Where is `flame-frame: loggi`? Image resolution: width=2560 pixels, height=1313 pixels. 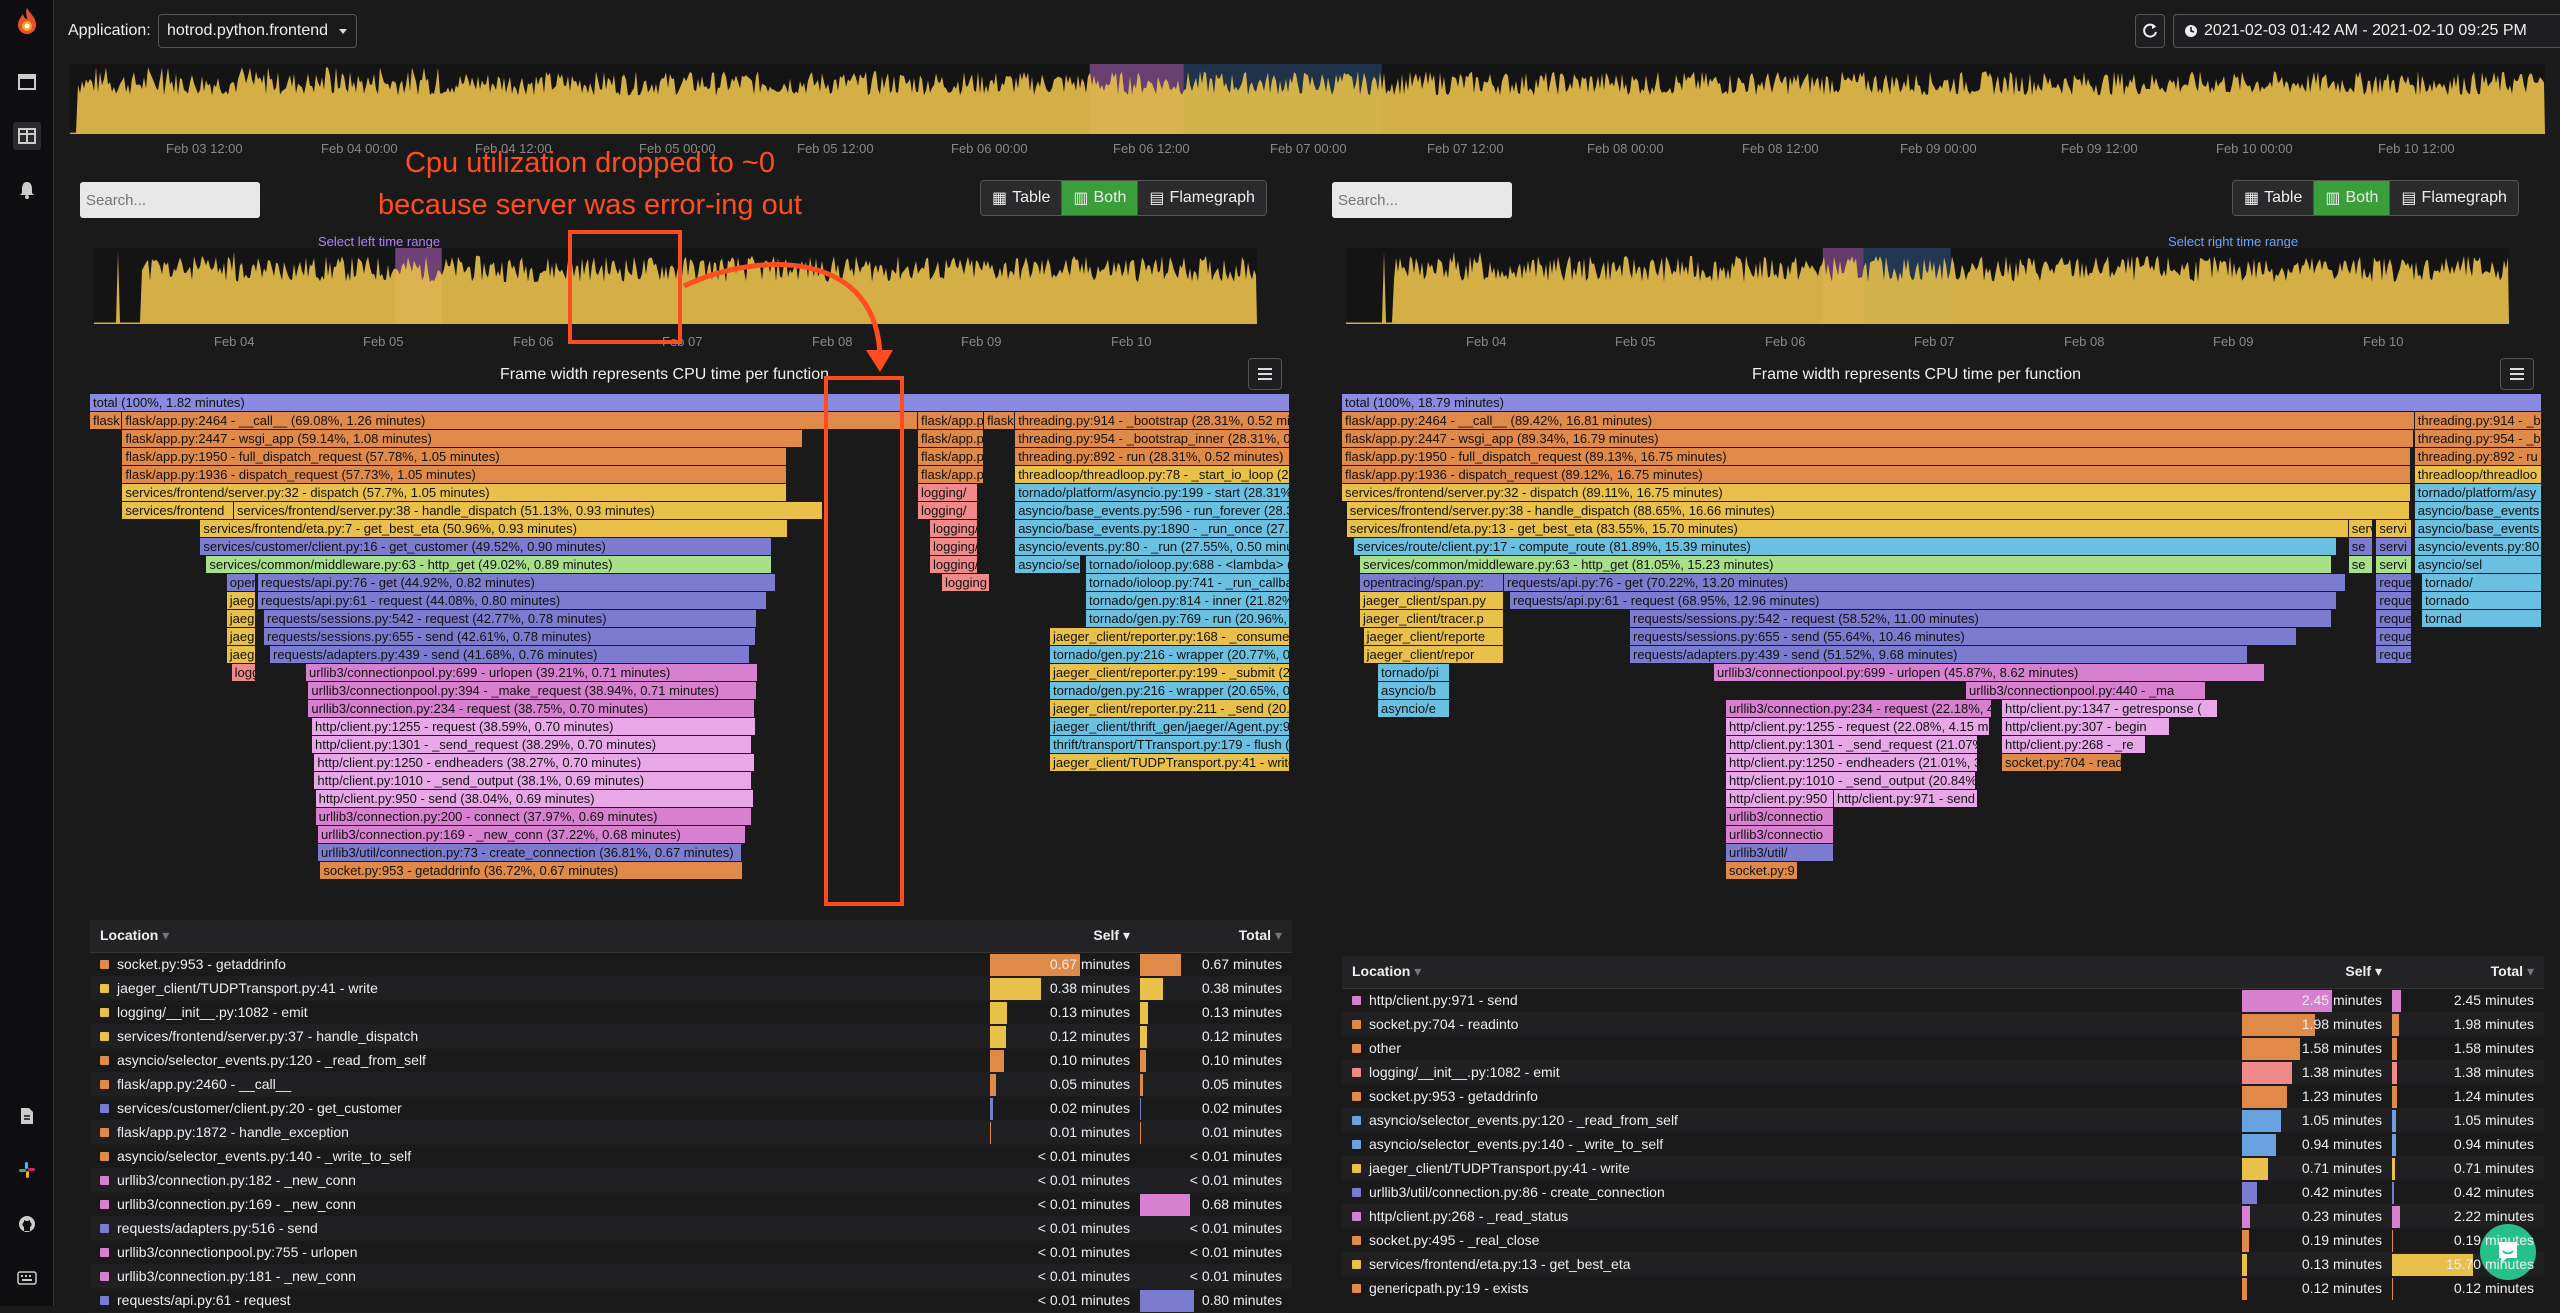
flame-frame: loggi is located at coordinates (243, 672).